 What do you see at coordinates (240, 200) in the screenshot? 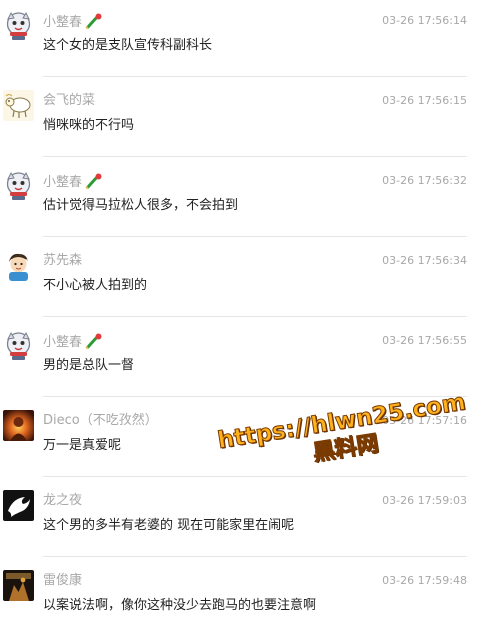
I see `comment-item: 小整春 03-26 17:56:32 估计觉得马拉松人很多，不会拍到` at bounding box center [240, 200].